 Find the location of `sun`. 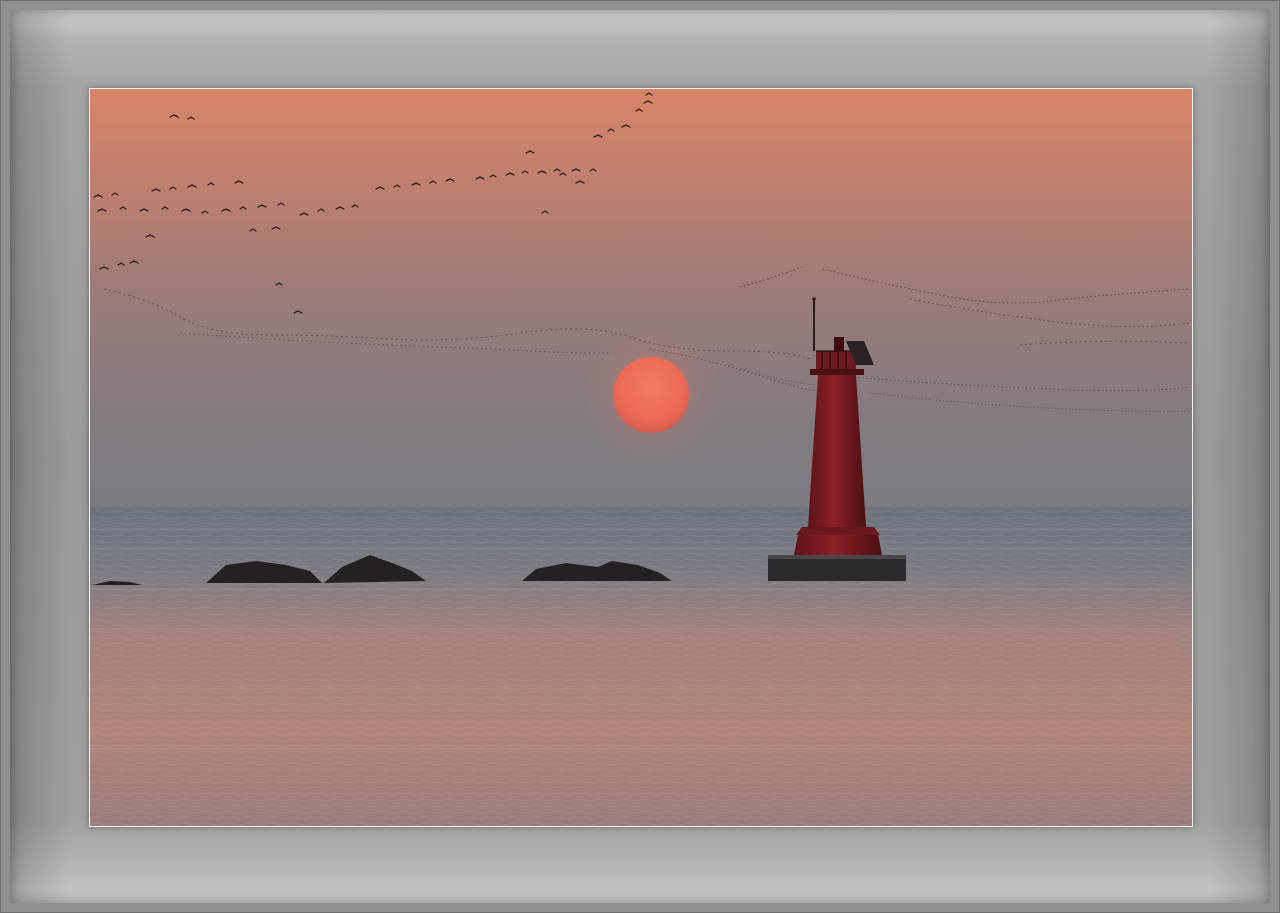

sun is located at coordinates (651, 395).